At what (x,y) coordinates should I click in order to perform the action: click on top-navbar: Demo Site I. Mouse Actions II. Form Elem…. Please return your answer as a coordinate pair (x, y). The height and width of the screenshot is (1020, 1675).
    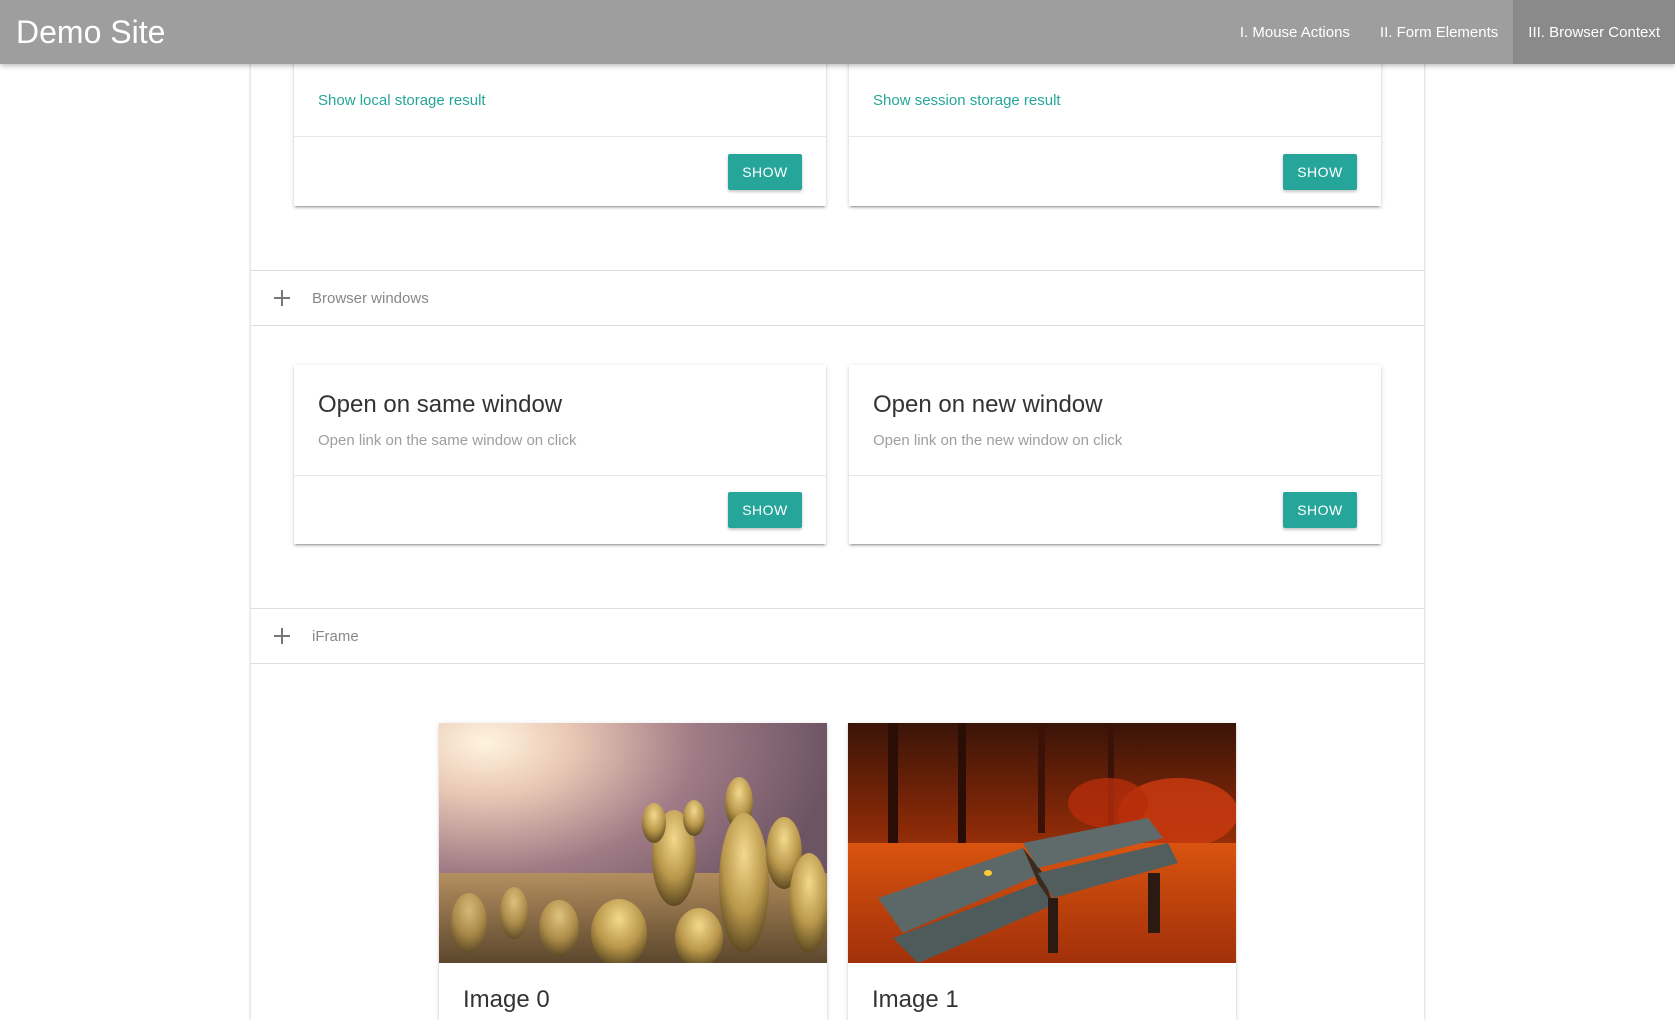
    Looking at the image, I should click on (837, 32).